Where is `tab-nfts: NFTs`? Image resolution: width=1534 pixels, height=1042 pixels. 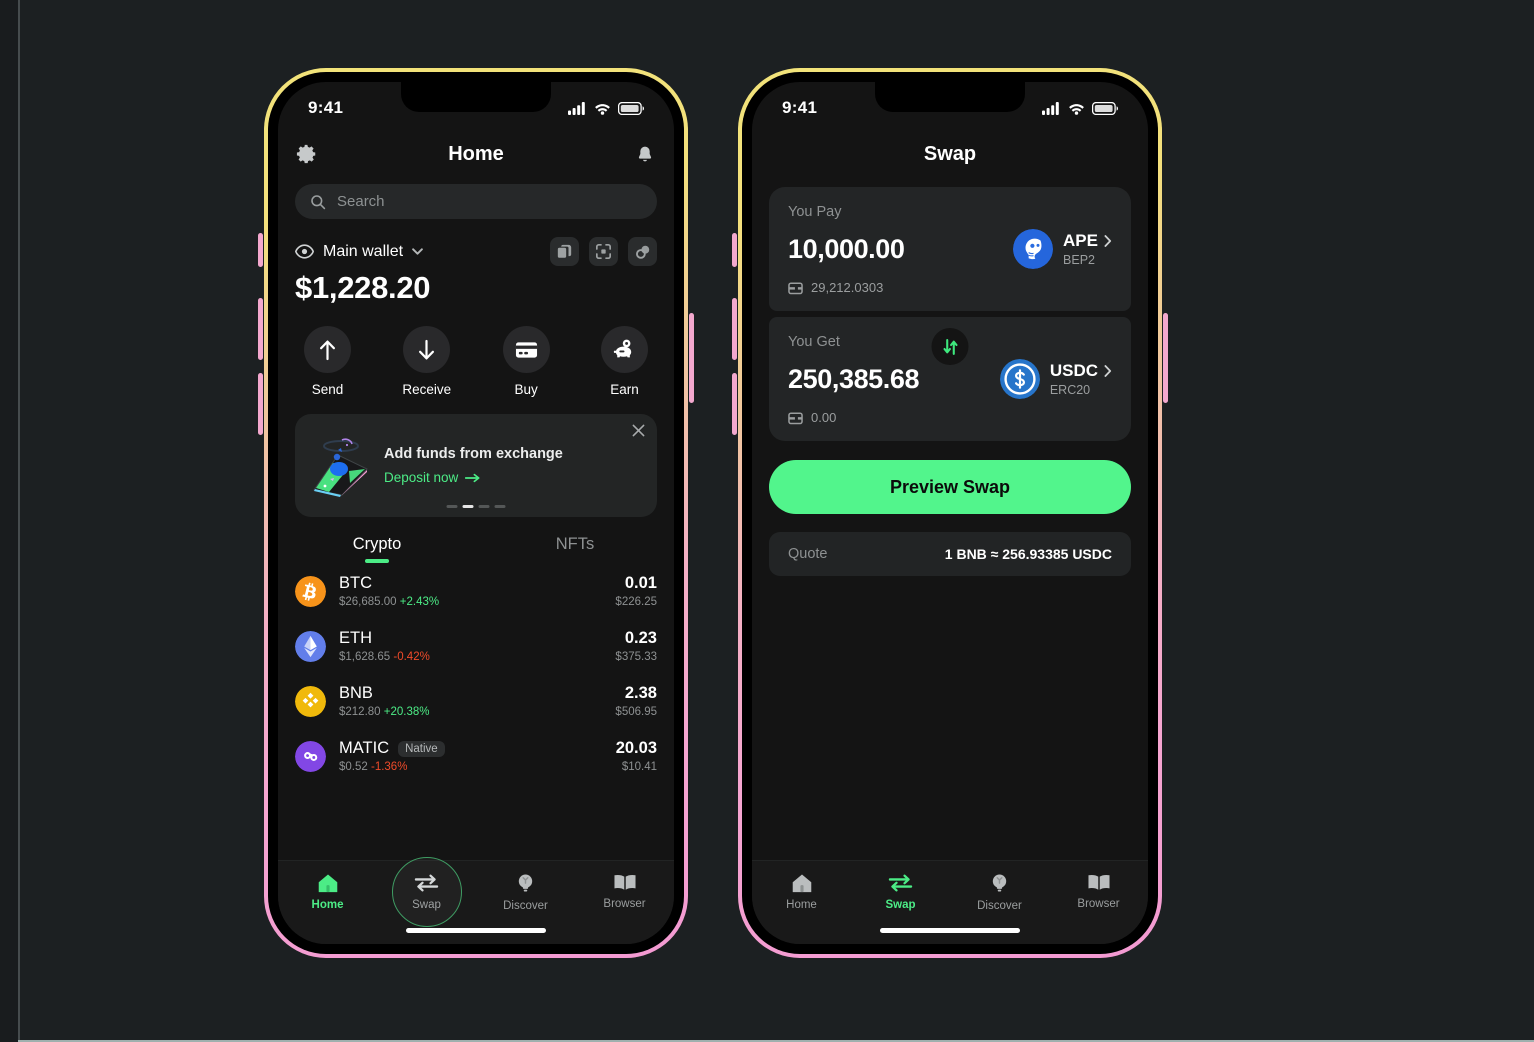
tab-nfts: NFTs is located at coordinates (575, 549).